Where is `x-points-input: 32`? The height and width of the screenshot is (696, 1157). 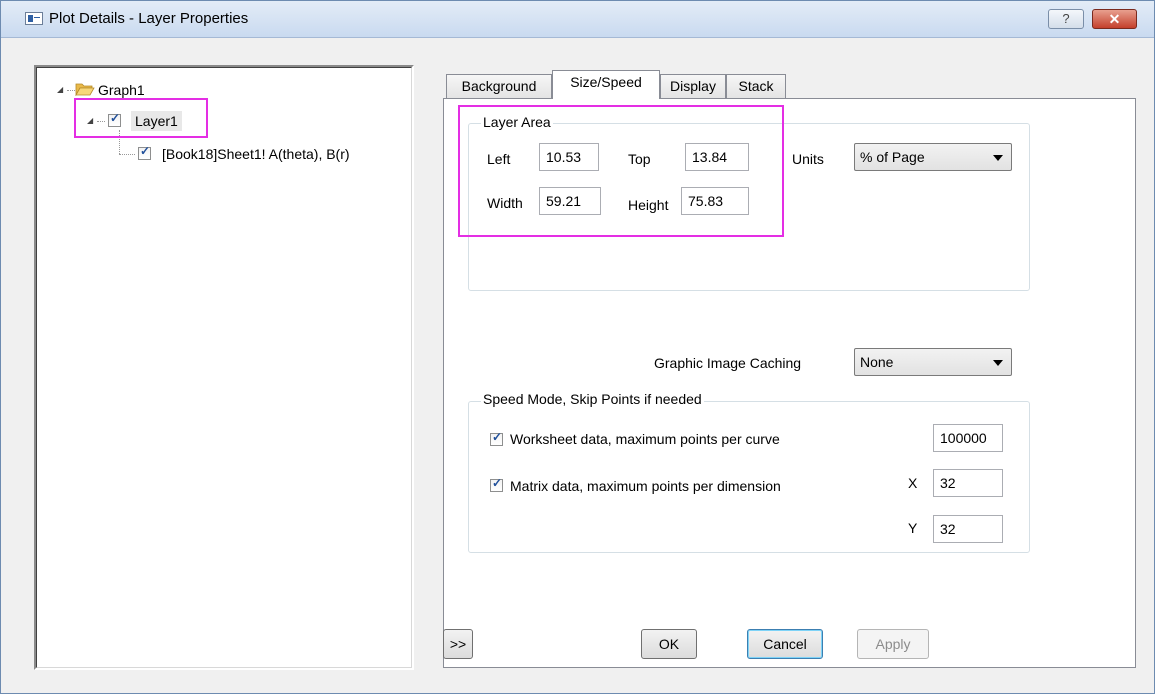 x-points-input: 32 is located at coordinates (968, 483).